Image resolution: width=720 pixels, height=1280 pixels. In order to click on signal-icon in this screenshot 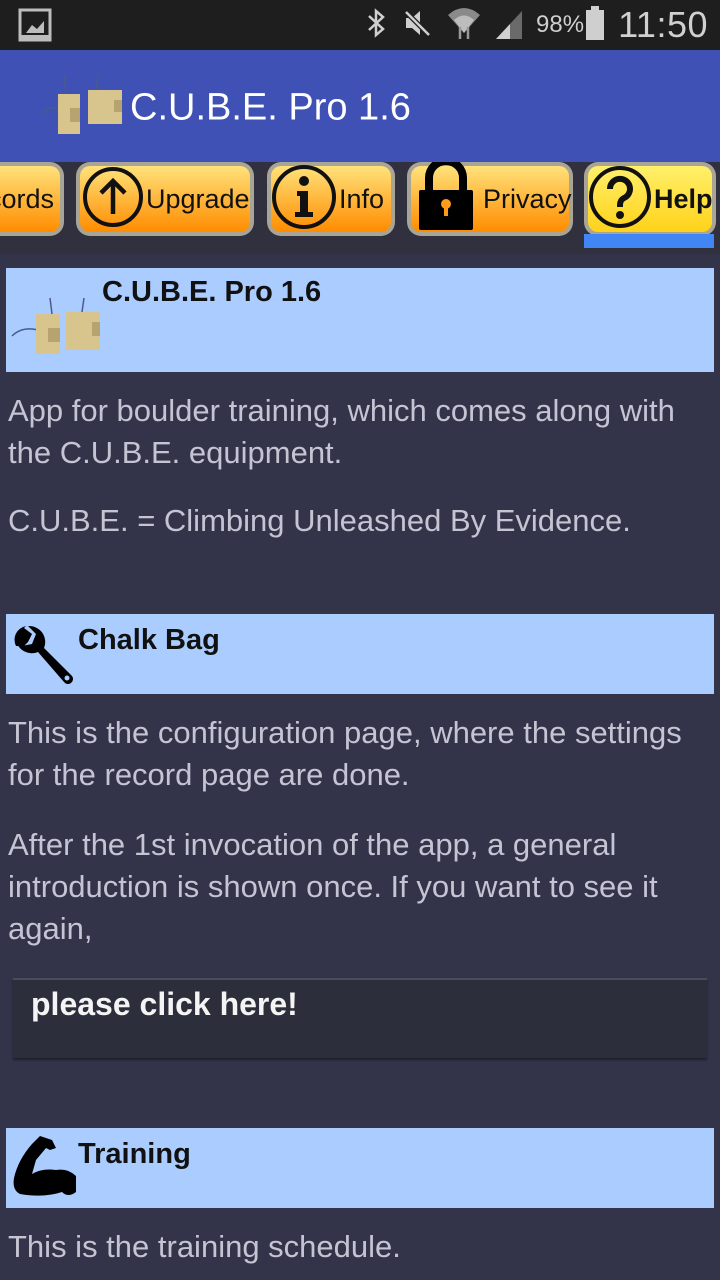, I will do `click(509, 25)`.